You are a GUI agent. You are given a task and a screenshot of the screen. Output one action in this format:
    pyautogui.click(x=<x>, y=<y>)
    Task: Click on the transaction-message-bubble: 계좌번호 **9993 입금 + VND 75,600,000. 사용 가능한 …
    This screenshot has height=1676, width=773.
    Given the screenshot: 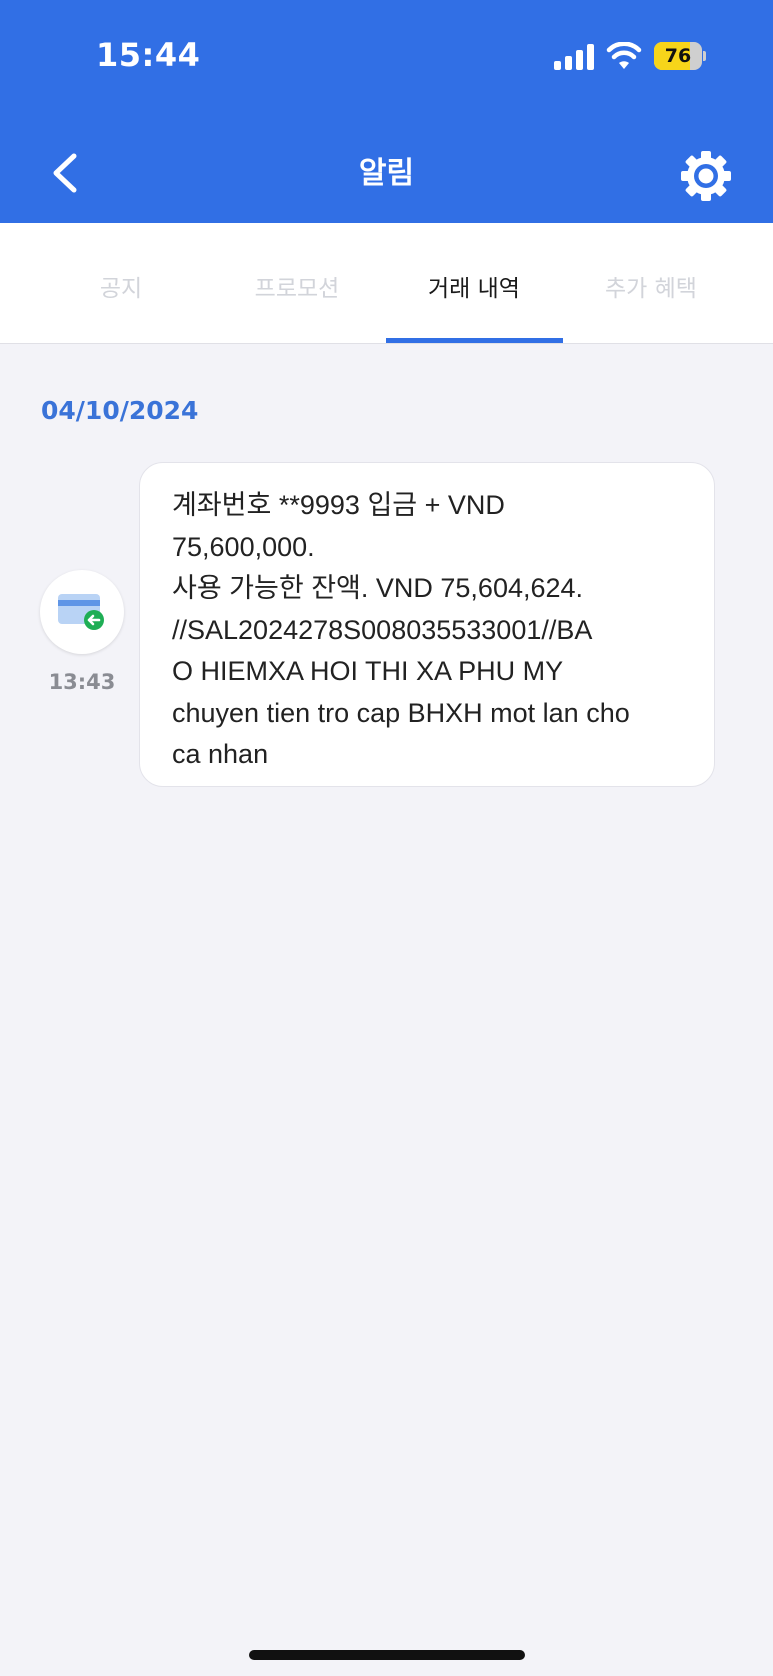 What is the action you would take?
    pyautogui.click(x=427, y=624)
    